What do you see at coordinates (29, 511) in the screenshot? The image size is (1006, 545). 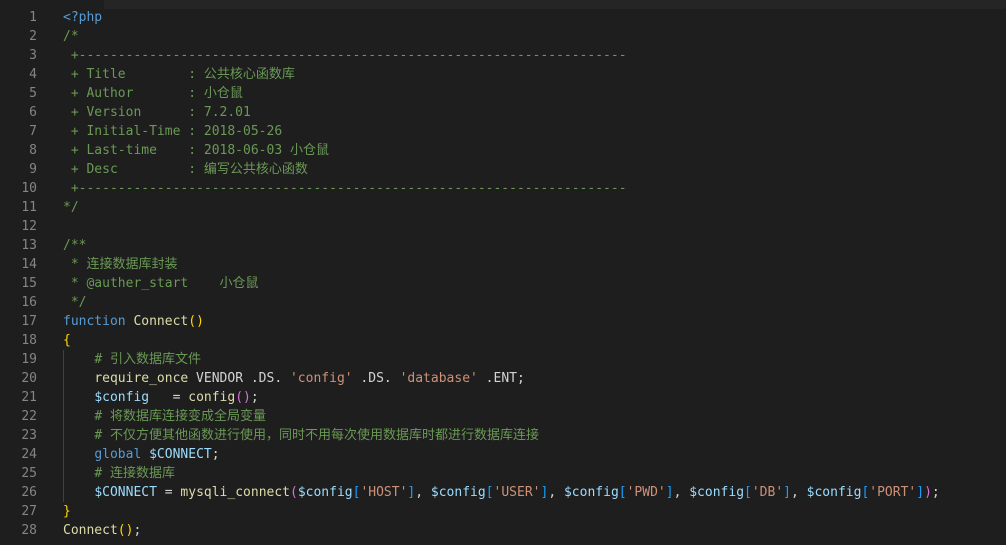 I see `line-number: 27` at bounding box center [29, 511].